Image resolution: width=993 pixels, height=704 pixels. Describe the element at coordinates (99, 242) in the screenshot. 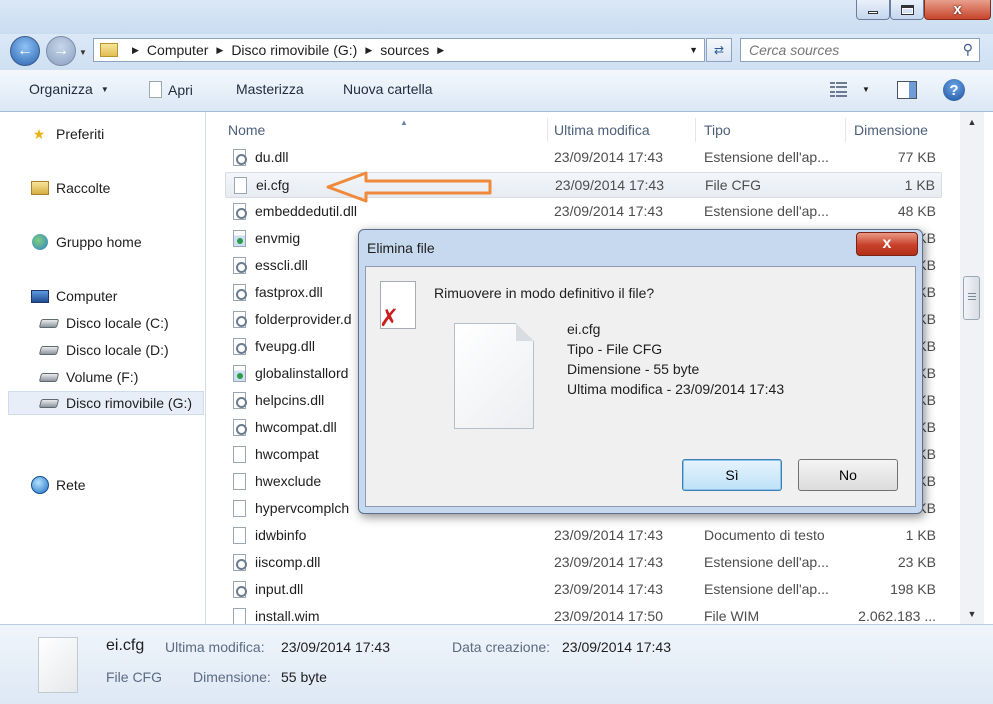

I see `sidebar-item-label: Gruppo home` at that location.